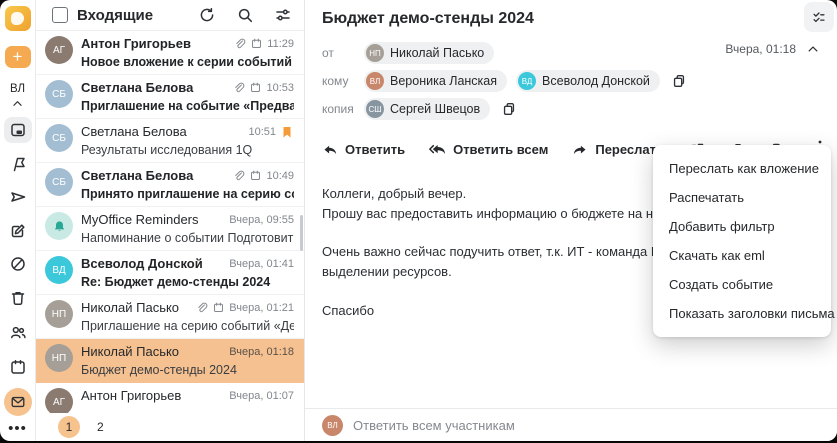  I want to click on app-logo-icon, so click(17, 18).